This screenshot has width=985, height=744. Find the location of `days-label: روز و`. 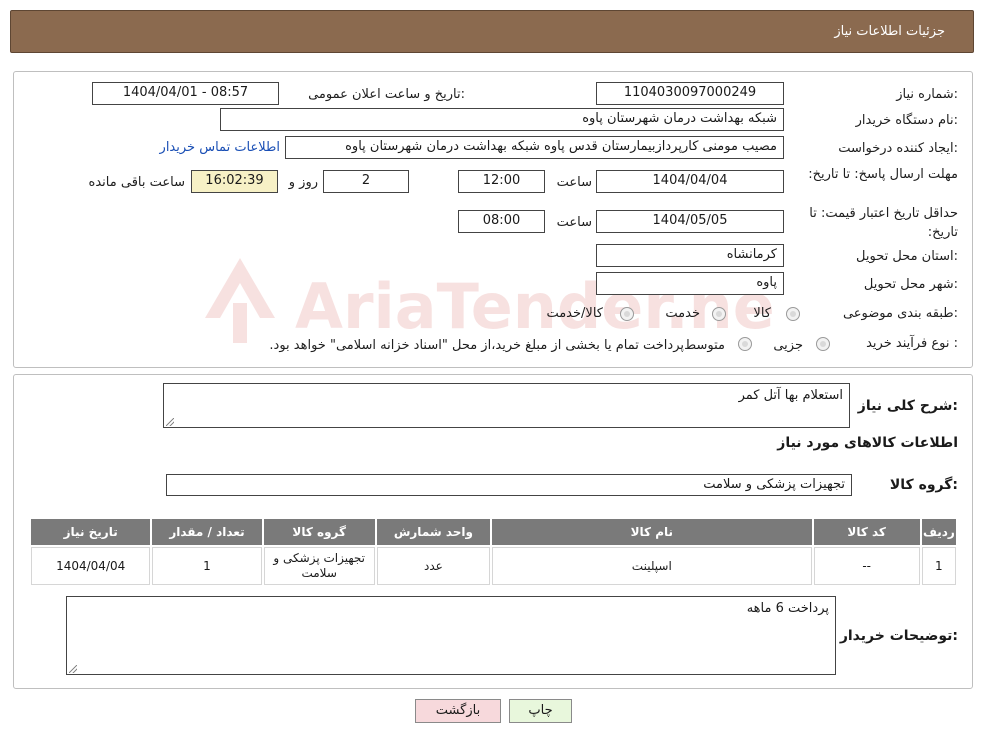

days-label: روز و is located at coordinates (303, 182).